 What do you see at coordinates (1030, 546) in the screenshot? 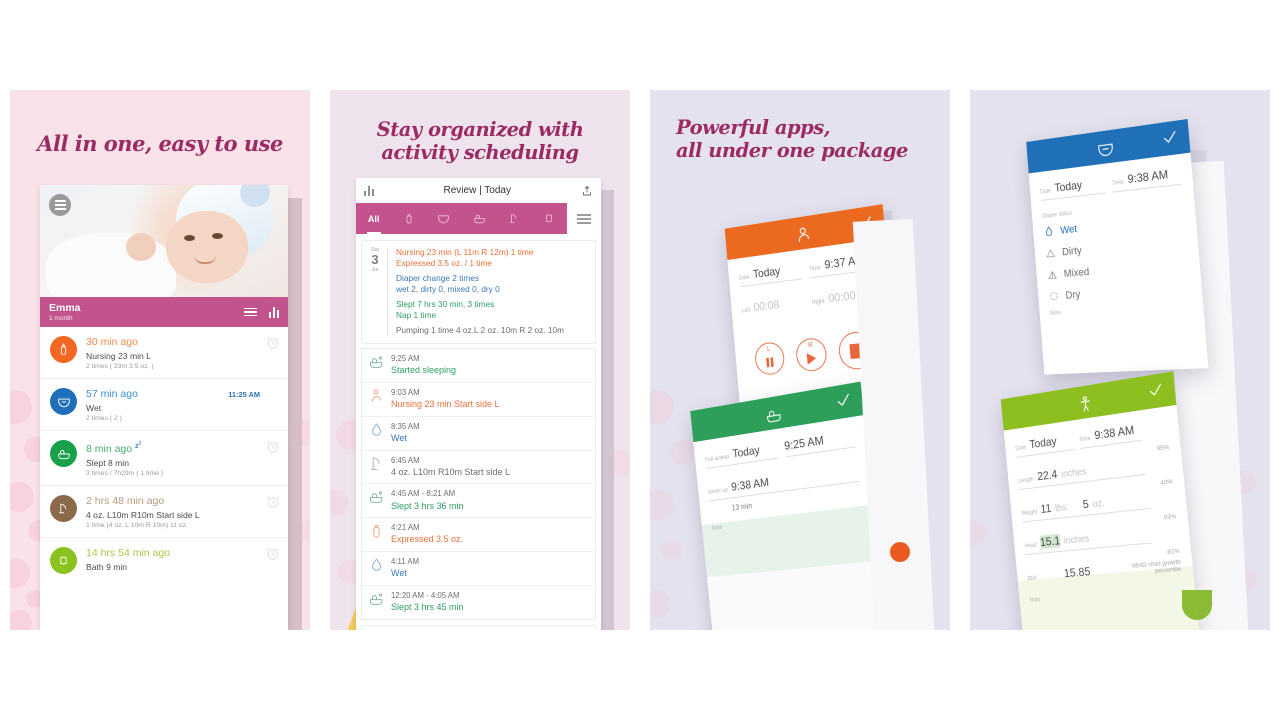
I see `field-label: Head` at bounding box center [1030, 546].